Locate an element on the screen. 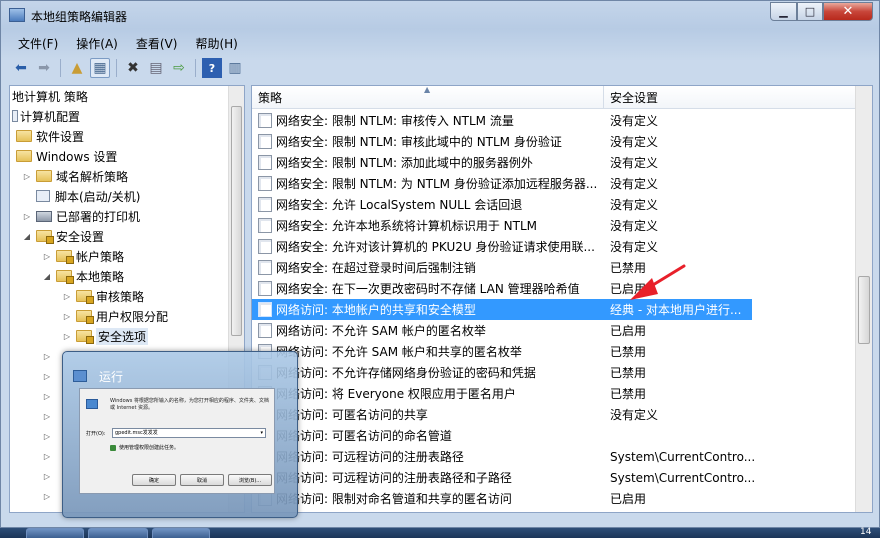 Image resolution: width=880 pixels, height=538 pixels. cancel-button: 取消 is located at coordinates (202, 480).